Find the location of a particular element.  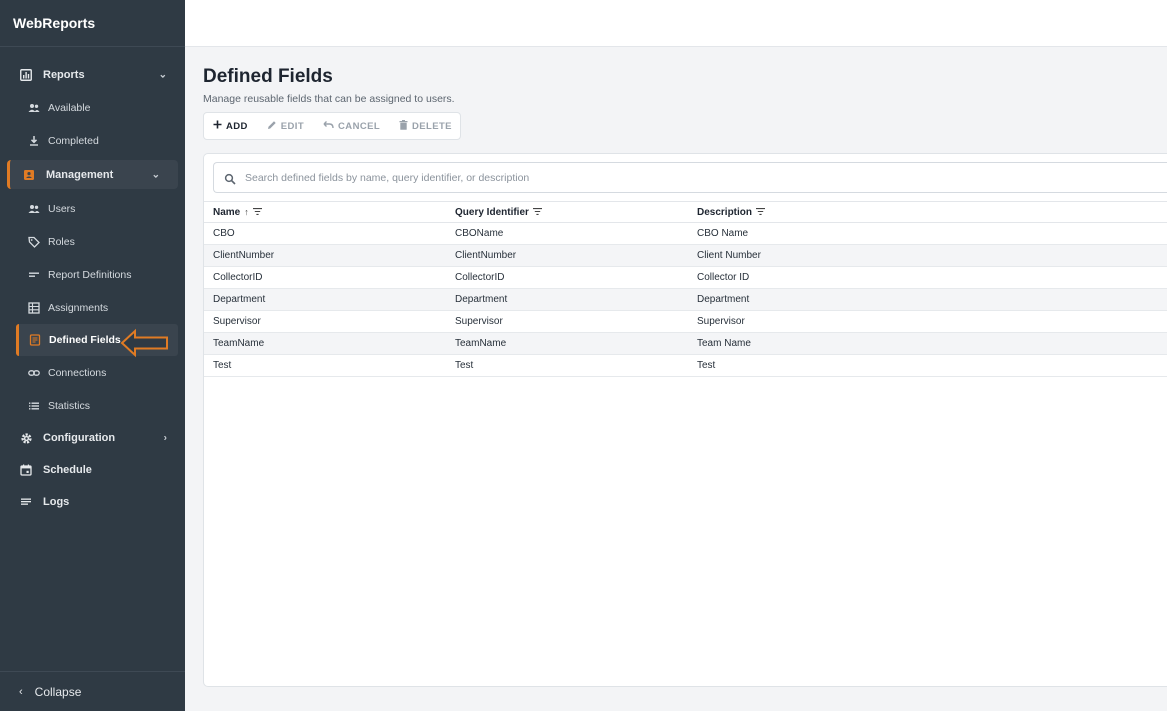

sidebar-item-label: Defined Fields is located at coordinates (85, 340).